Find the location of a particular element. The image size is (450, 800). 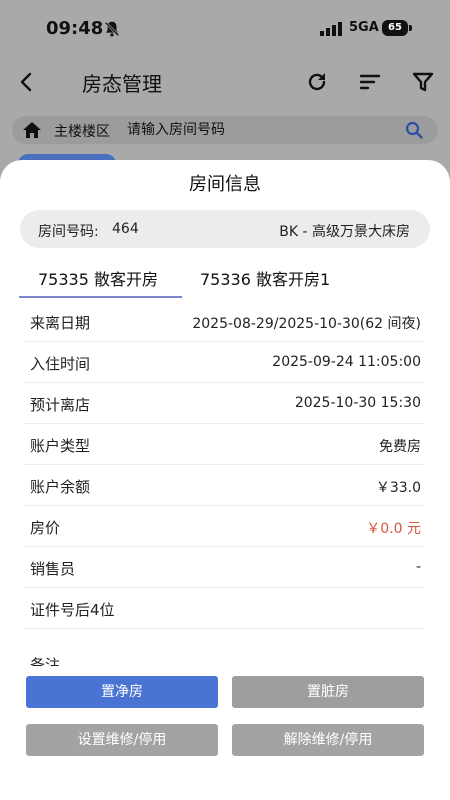

row-label: 账户类型 is located at coordinates (60, 446).